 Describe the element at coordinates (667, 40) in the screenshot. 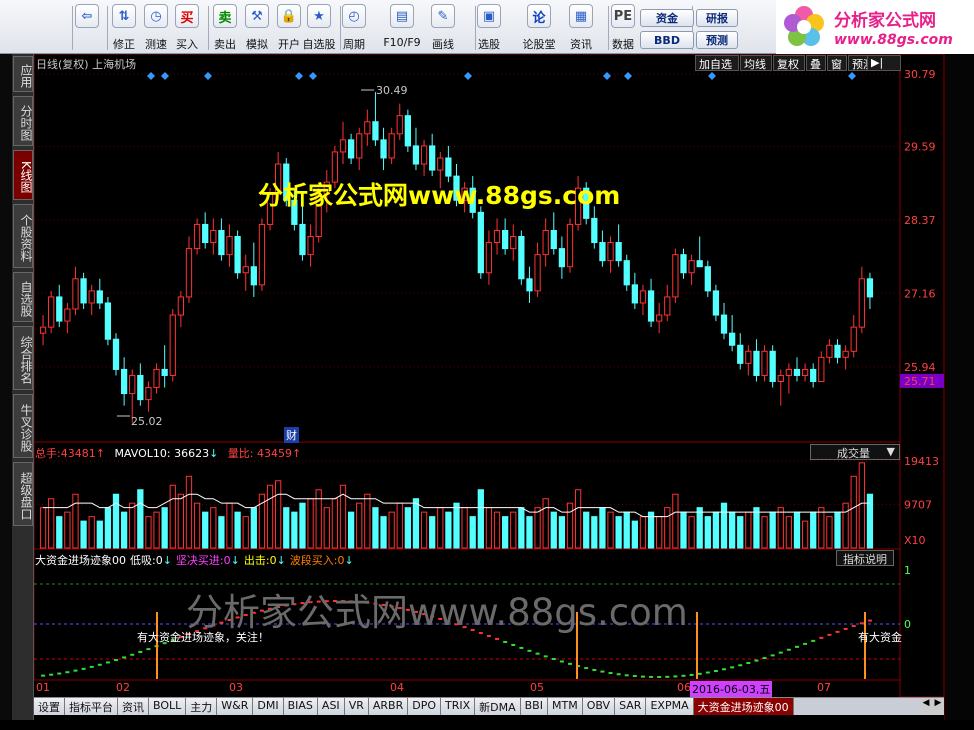

I see `toolbar-pill-pill_bbd: BBD` at that location.